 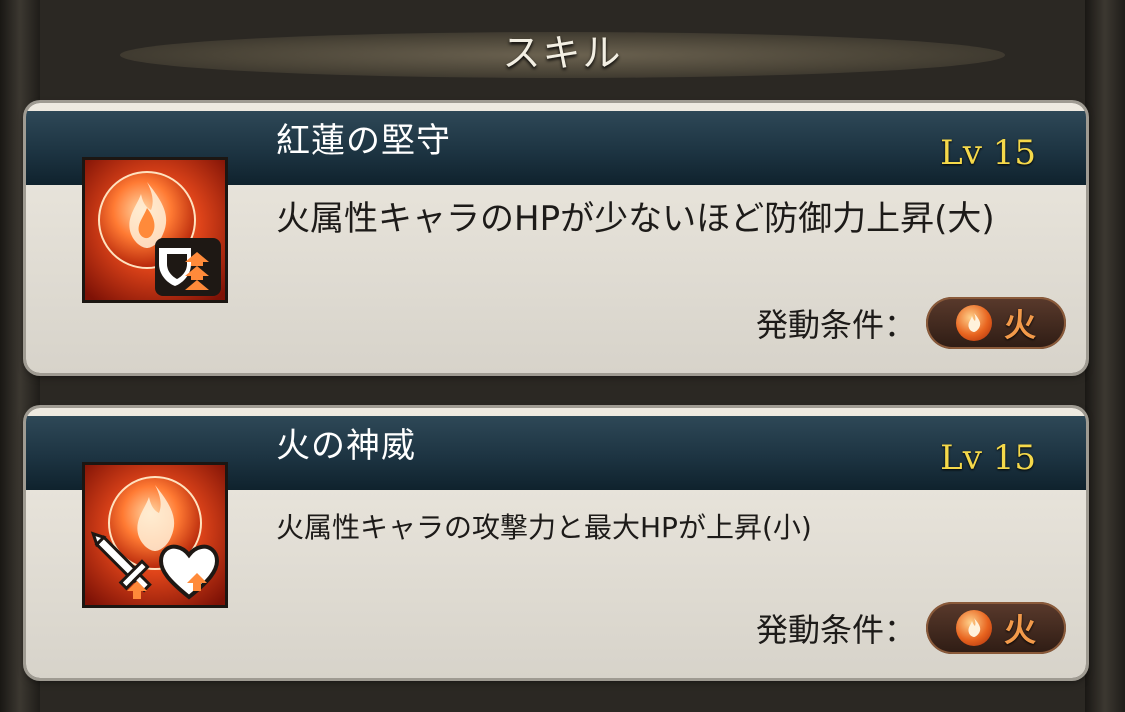 I want to click on page-title: スキル, so click(x=562, y=53).